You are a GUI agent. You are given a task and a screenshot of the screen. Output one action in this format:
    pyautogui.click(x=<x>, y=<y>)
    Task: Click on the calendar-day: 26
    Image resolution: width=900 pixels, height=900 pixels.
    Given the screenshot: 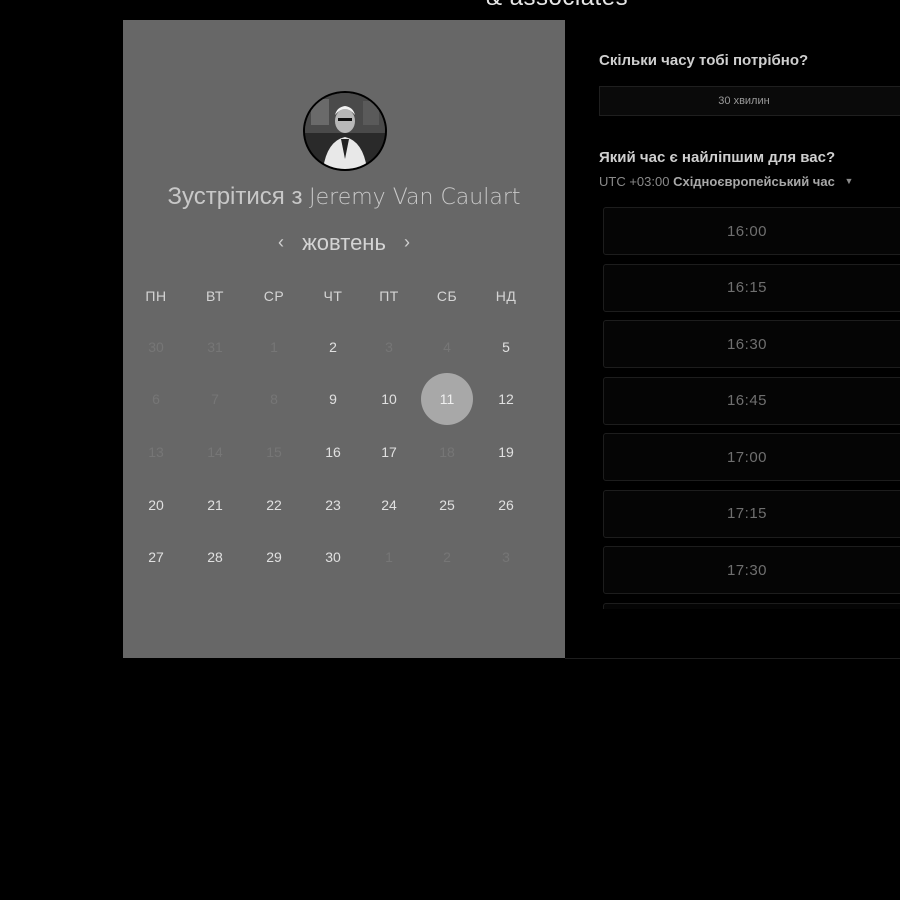 What is the action you would take?
    pyautogui.click(x=506, y=505)
    